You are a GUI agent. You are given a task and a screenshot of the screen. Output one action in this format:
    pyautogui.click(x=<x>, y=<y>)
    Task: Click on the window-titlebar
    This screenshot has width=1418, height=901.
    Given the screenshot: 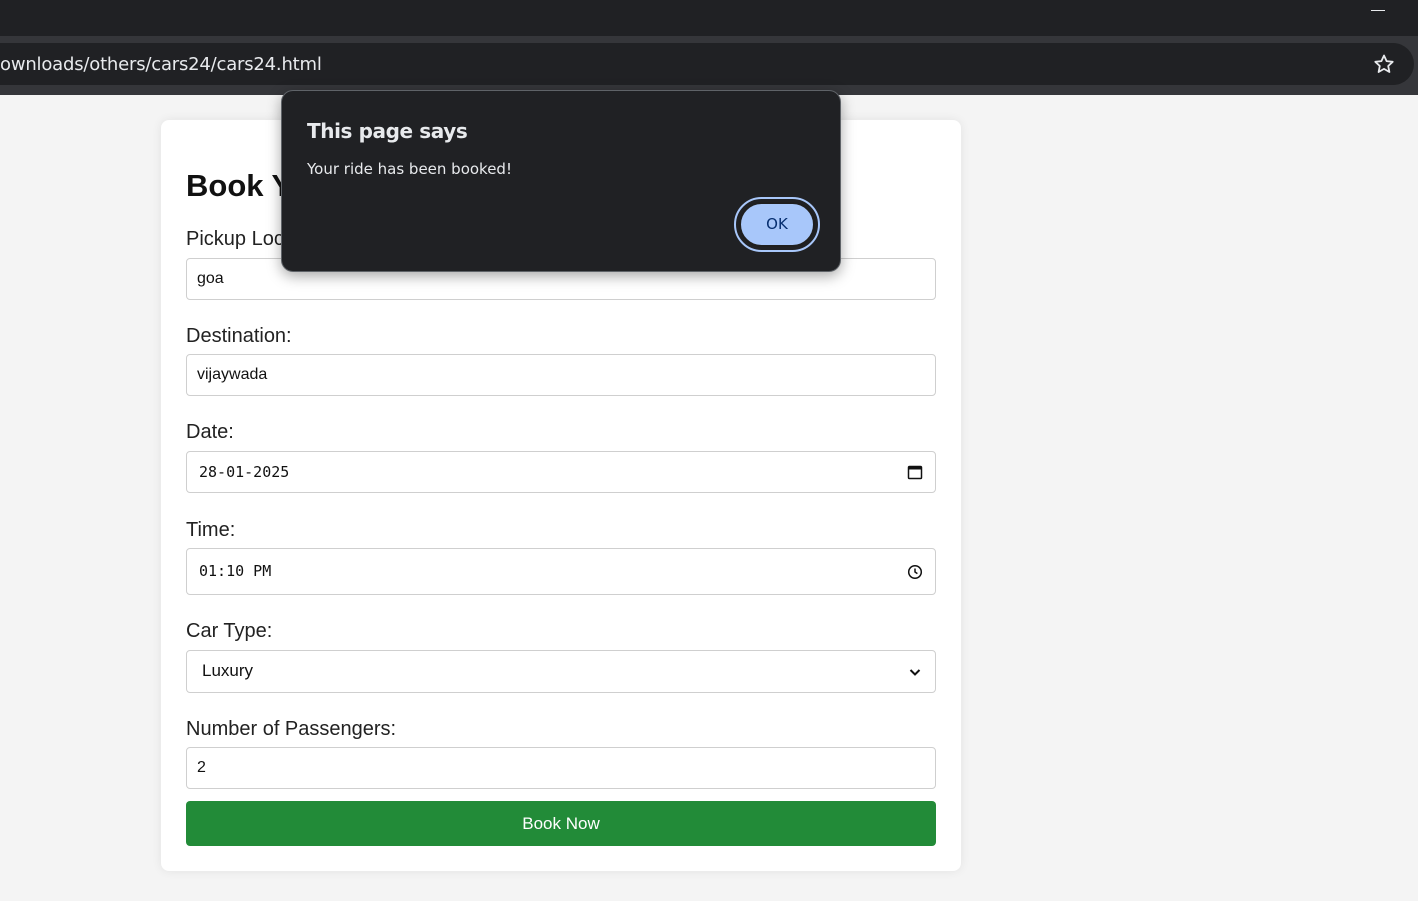 What is the action you would take?
    pyautogui.click(x=709, y=18)
    